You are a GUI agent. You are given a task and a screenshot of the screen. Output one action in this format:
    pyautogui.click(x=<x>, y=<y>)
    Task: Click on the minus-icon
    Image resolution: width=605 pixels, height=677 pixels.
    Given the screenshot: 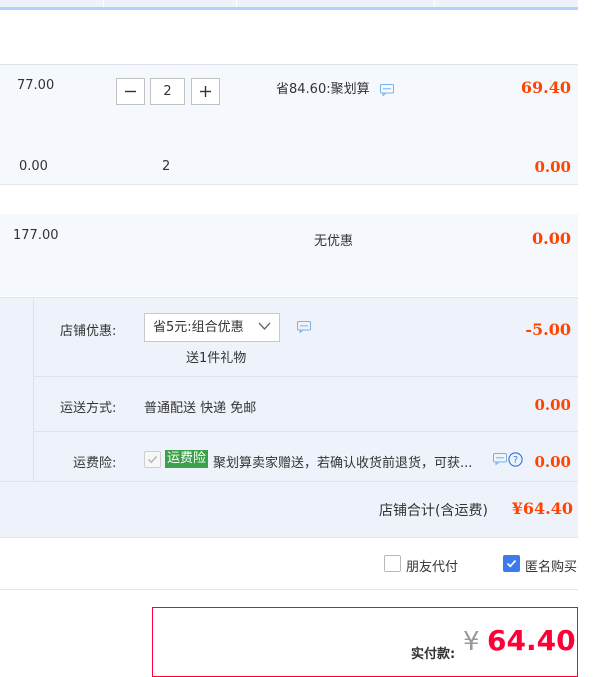 What is the action you would take?
    pyautogui.click(x=130, y=91)
    